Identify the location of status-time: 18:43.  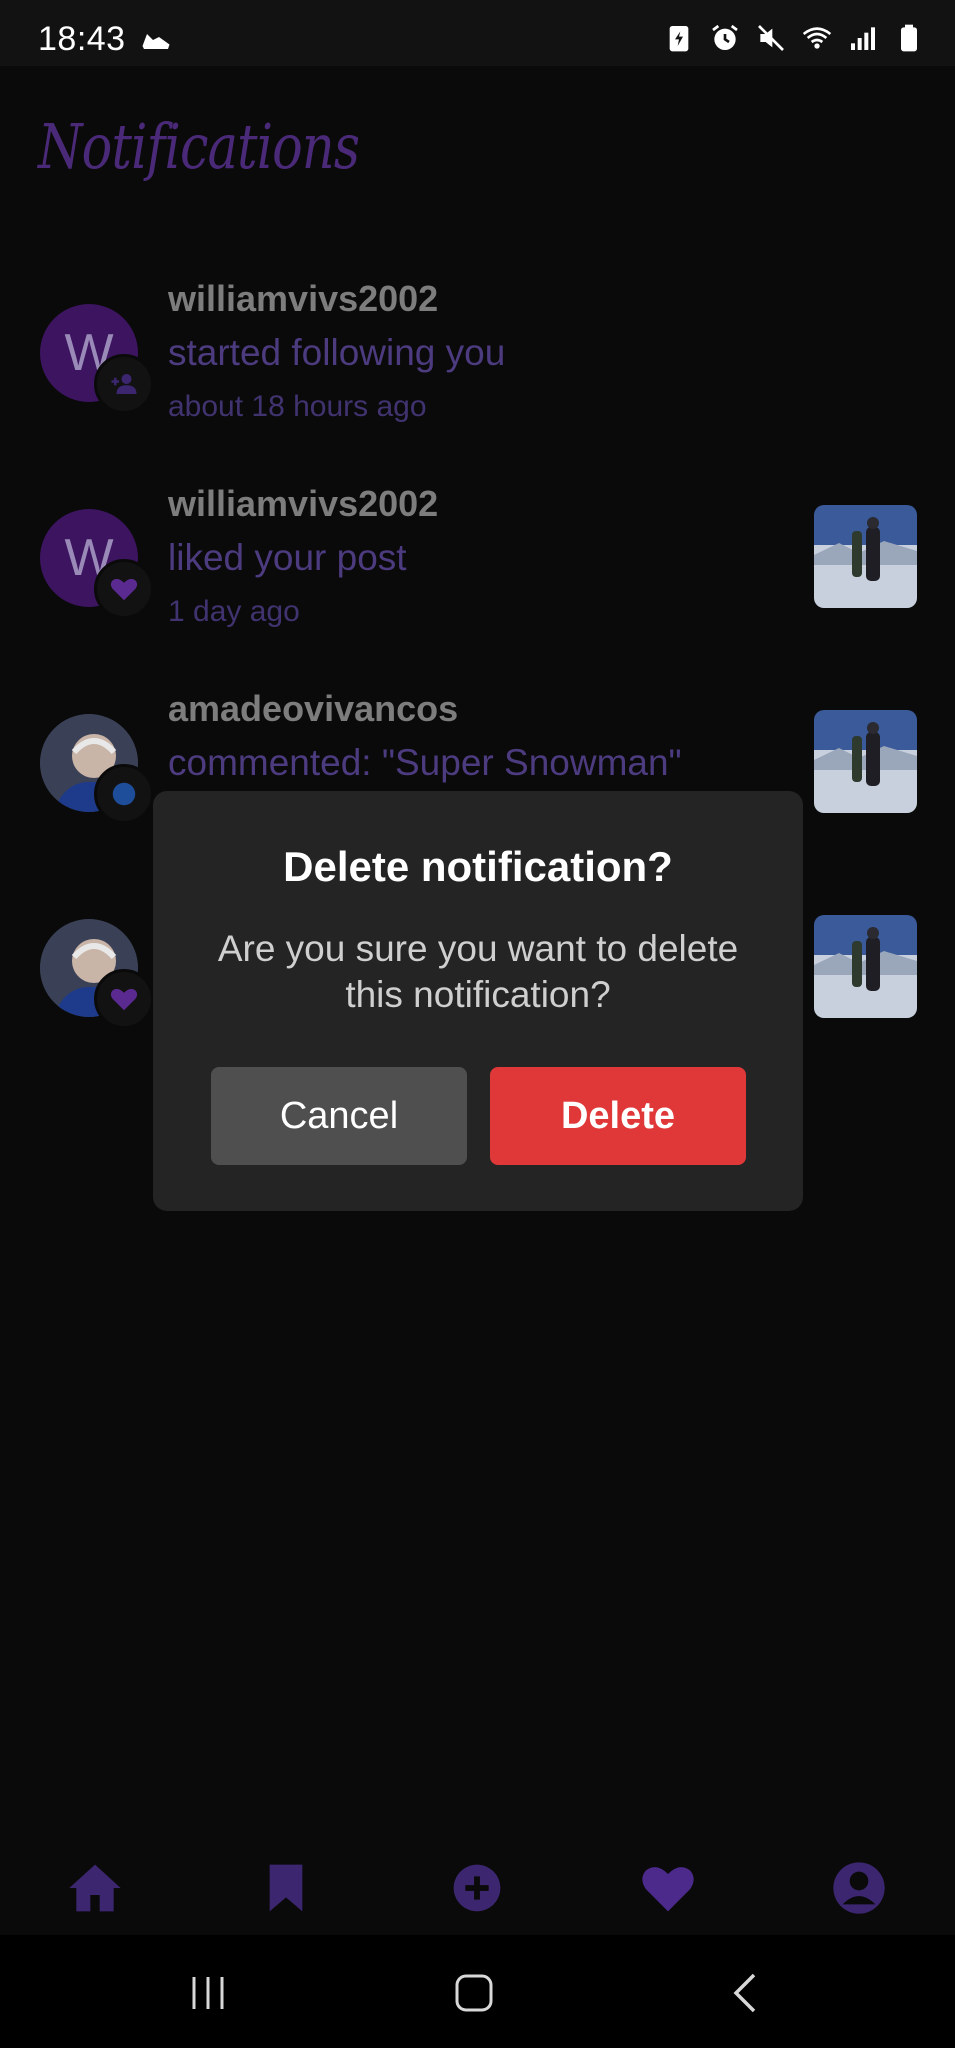
(82, 39).